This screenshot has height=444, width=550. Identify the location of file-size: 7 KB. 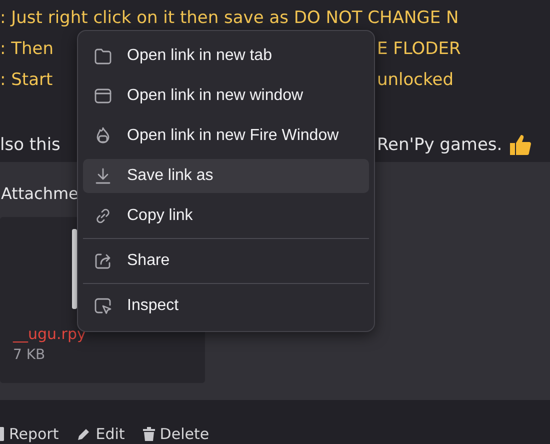
(29, 355).